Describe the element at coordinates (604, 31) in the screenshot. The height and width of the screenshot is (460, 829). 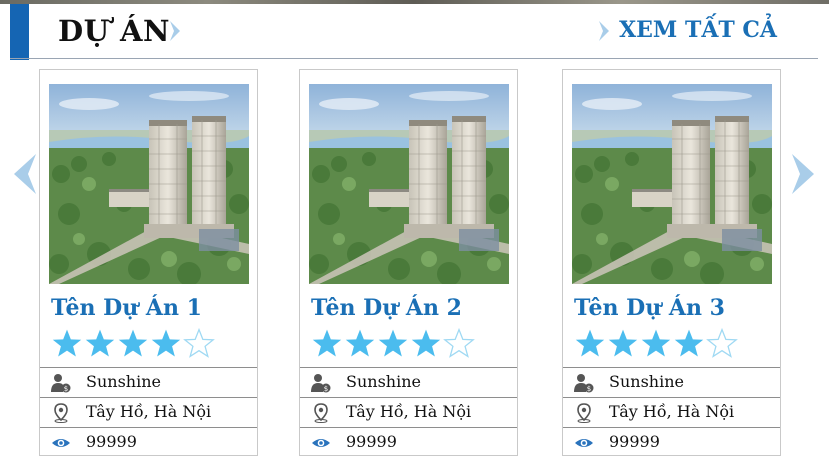
I see `view-all-chevron-icon` at that location.